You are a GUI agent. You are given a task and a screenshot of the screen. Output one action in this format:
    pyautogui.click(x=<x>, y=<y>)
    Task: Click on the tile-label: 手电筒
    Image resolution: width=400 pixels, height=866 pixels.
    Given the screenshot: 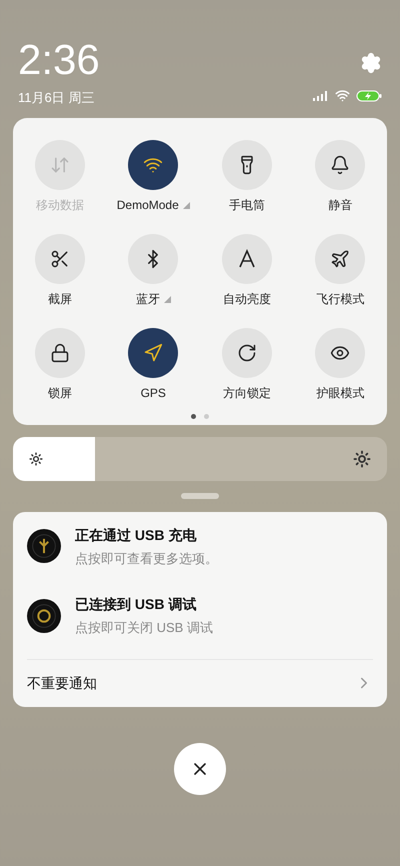 What is the action you would take?
    pyautogui.click(x=246, y=205)
    